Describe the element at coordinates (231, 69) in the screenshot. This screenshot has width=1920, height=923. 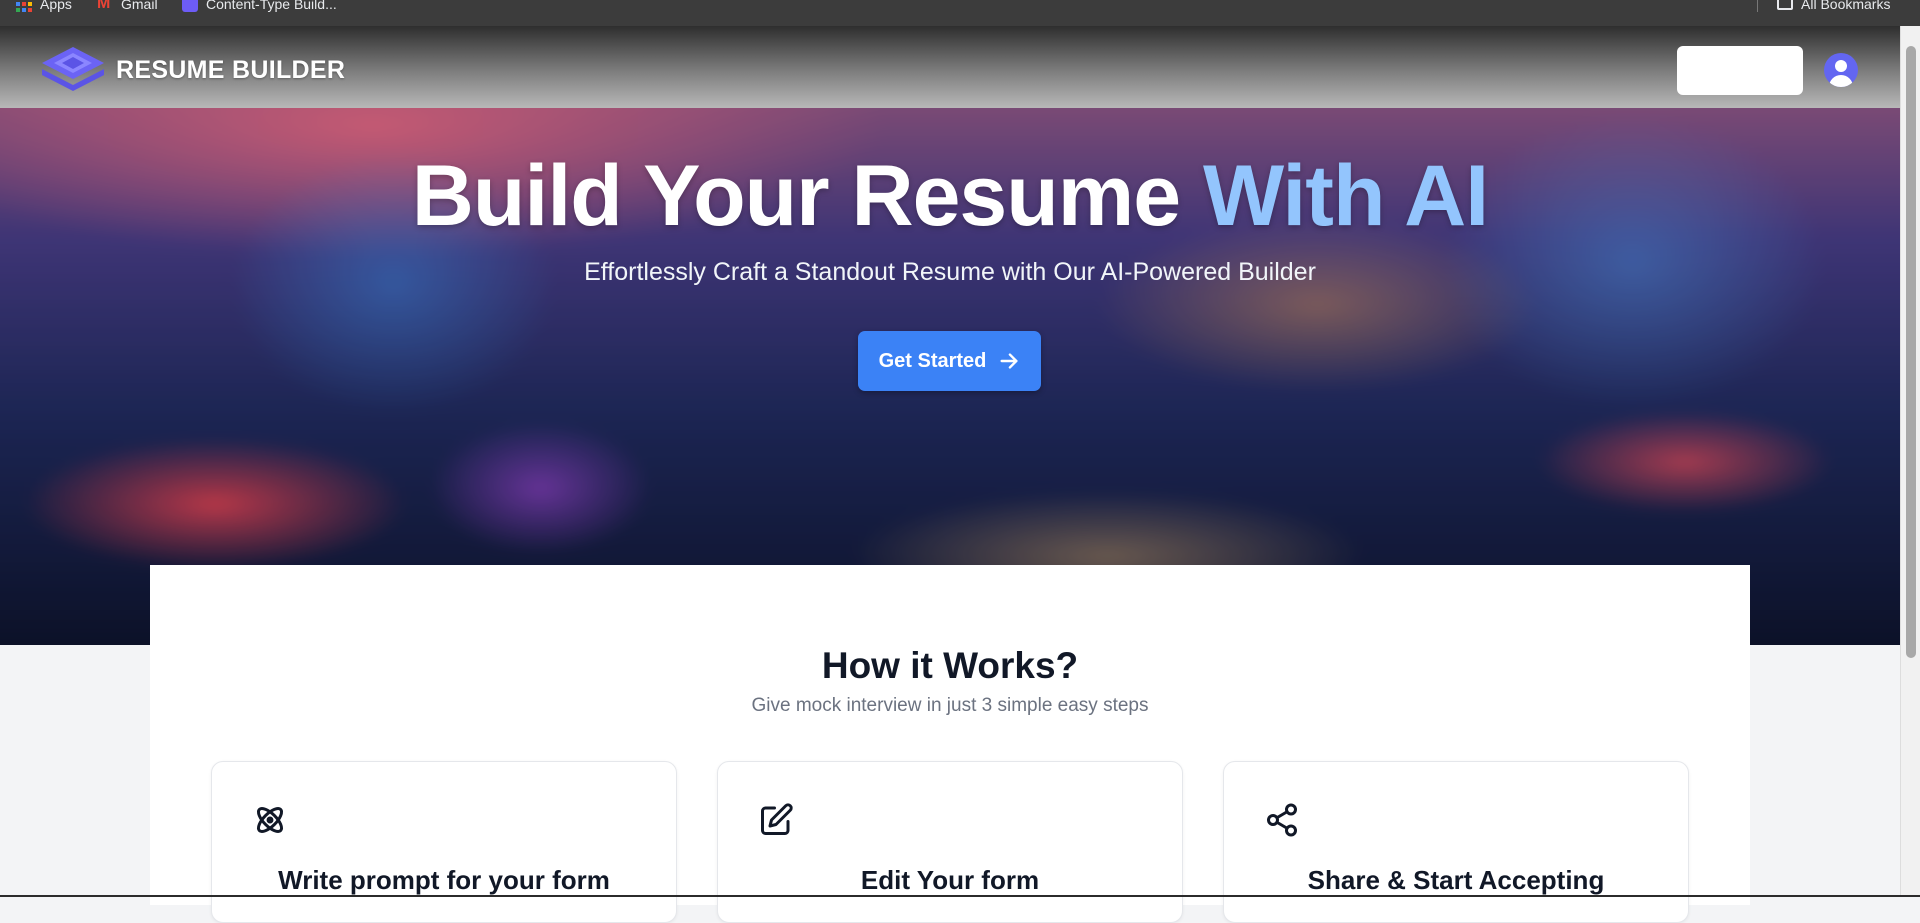
I see `brand-name: RESUME BUILDER` at that location.